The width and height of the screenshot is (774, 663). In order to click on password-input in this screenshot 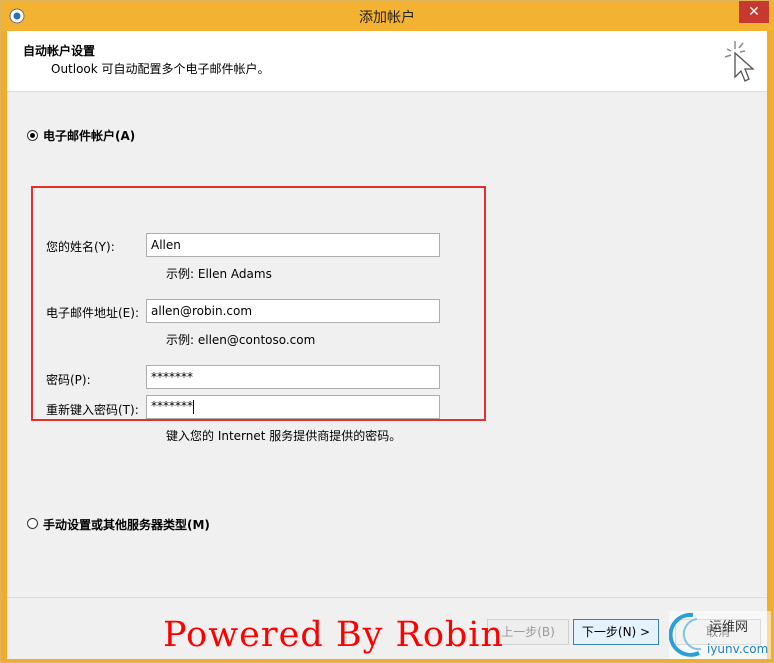, I will do `click(293, 377)`.